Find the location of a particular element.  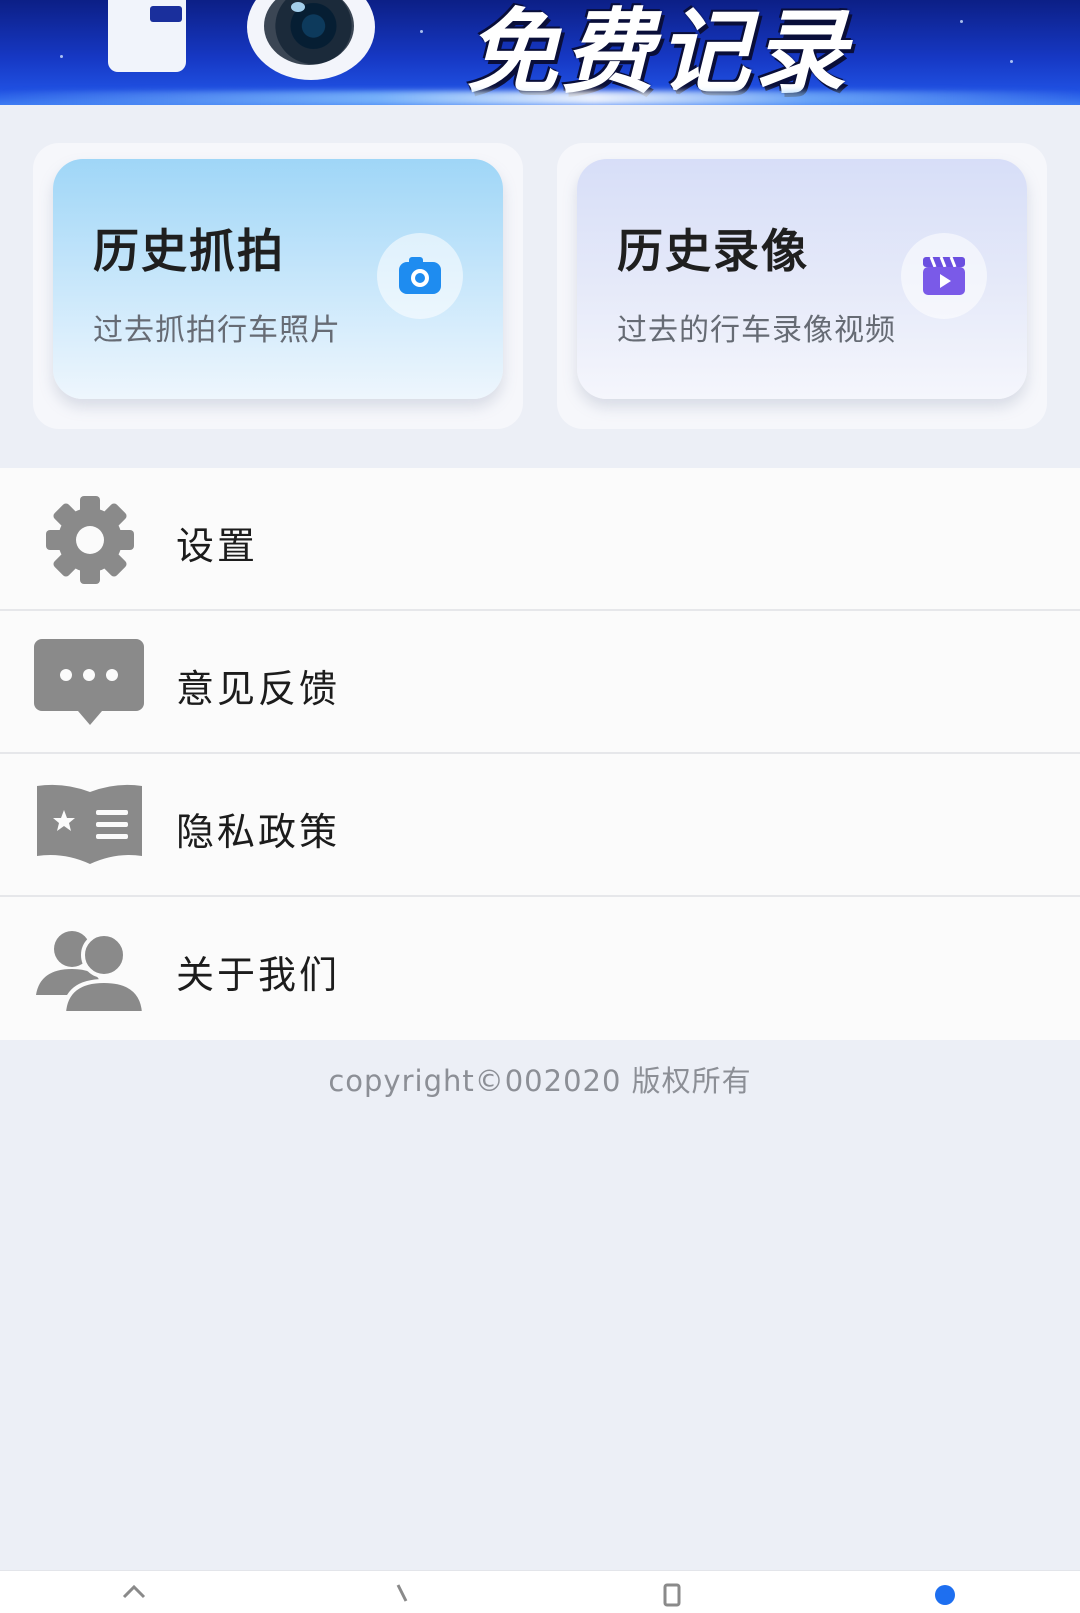

copyright-text: copyright©002020 版权所有 is located at coordinates (540, 1081).